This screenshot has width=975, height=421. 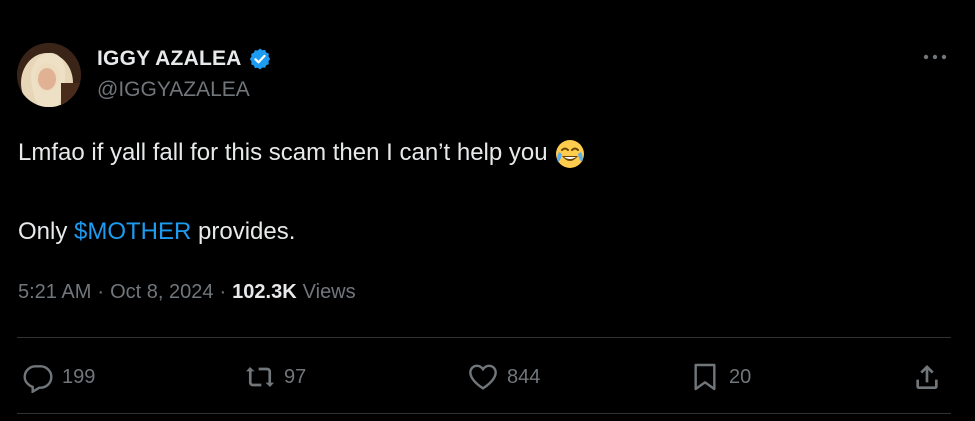 I want to click on tweet-text-prefix: Only, so click(x=46, y=231).